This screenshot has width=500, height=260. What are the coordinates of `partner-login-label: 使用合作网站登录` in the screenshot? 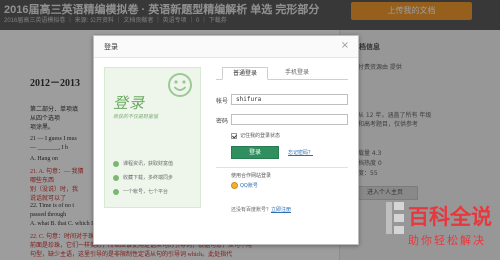 It's located at (251, 176).